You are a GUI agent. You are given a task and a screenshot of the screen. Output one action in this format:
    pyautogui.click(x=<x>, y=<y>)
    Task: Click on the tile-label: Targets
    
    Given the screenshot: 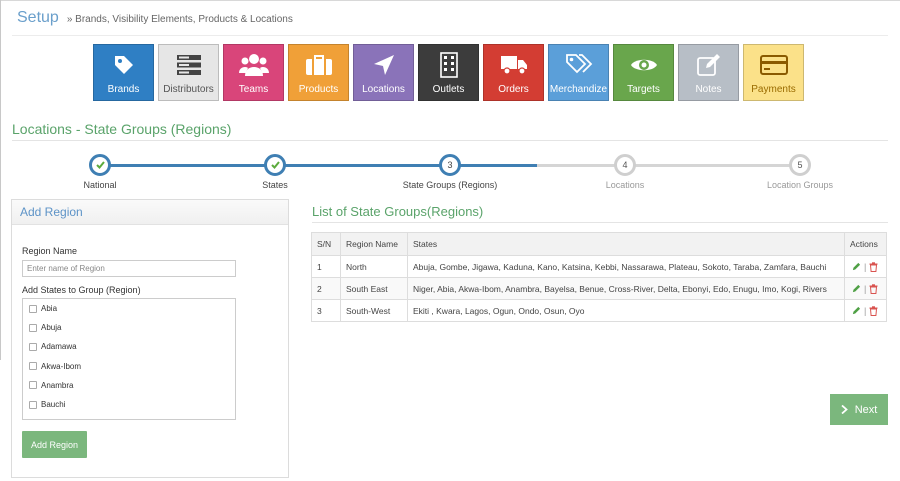 What is the action you would take?
    pyautogui.click(x=643, y=89)
    